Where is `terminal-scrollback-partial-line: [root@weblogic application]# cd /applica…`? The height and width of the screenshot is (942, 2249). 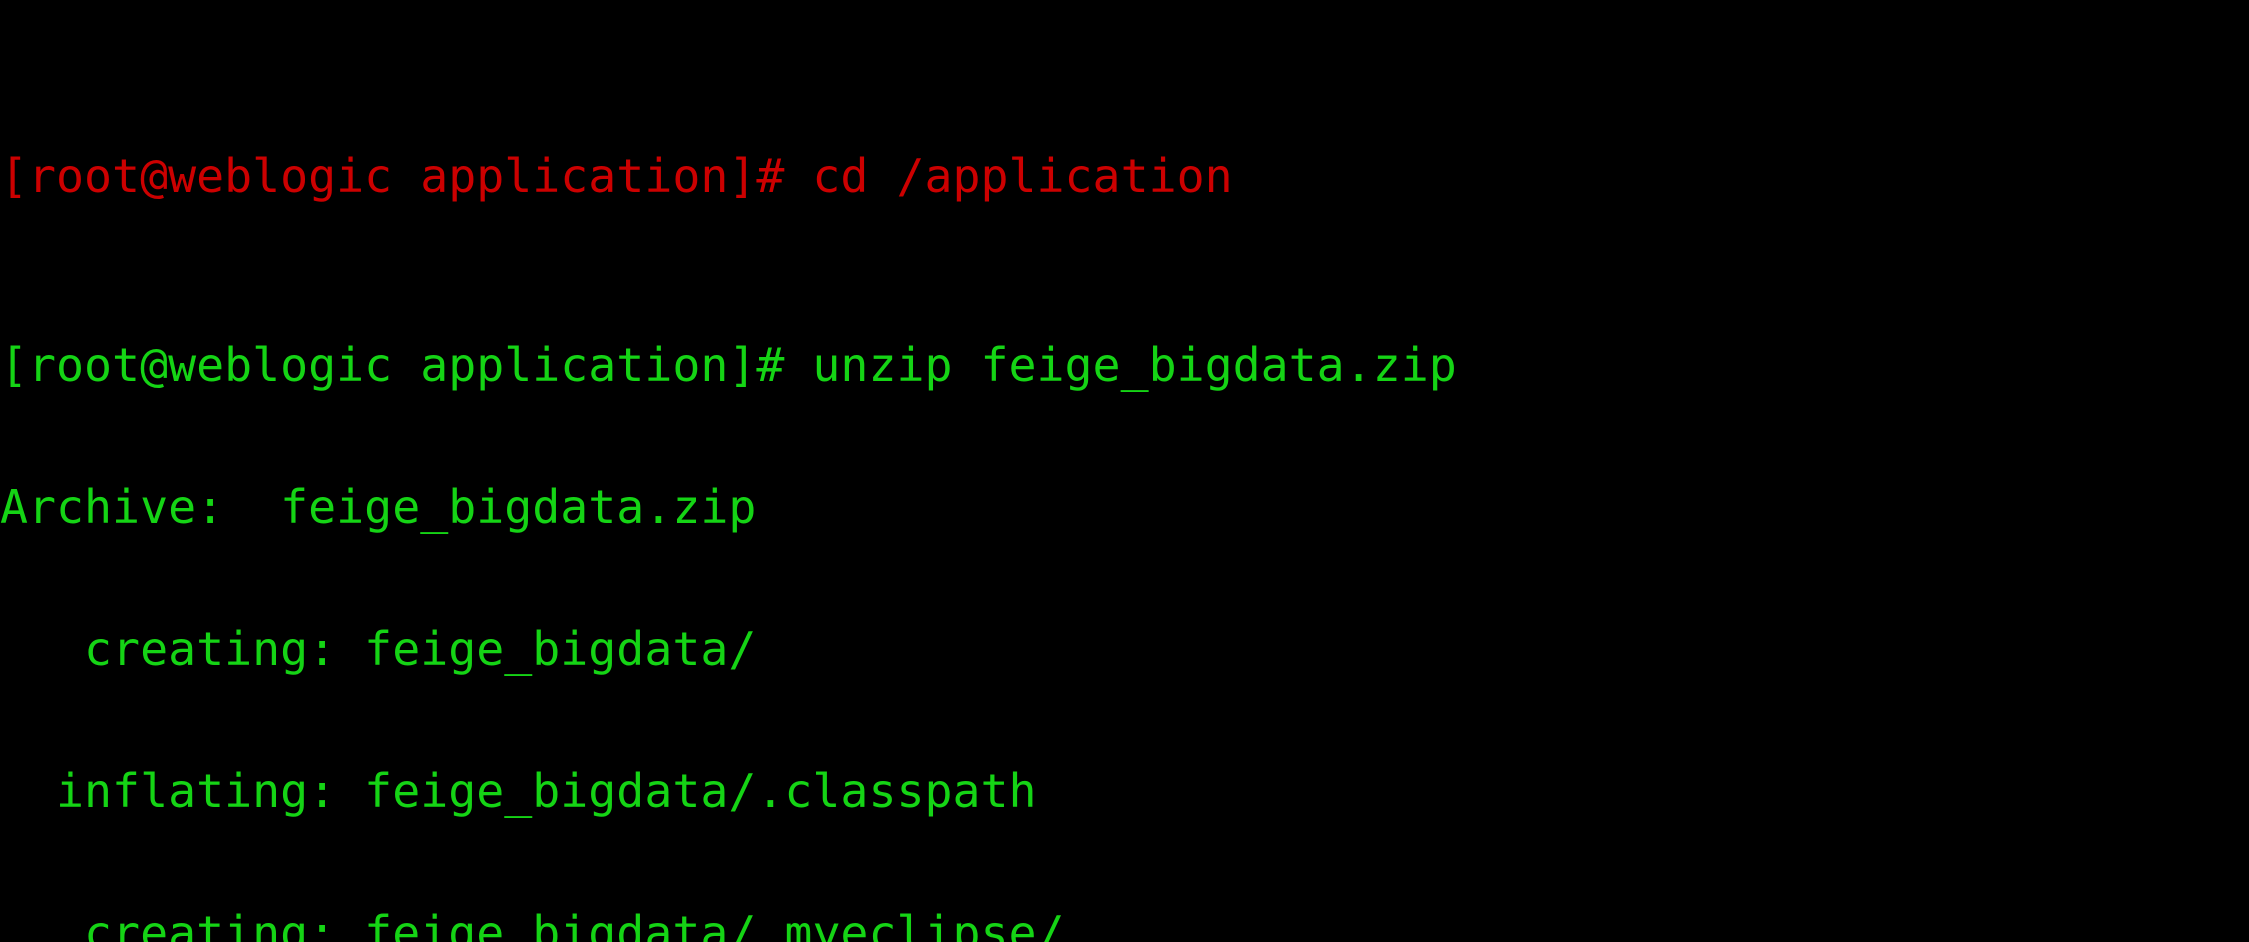 terminal-scrollback-partial-line: [root@weblogic application]# cd /applica… is located at coordinates (616, 176).